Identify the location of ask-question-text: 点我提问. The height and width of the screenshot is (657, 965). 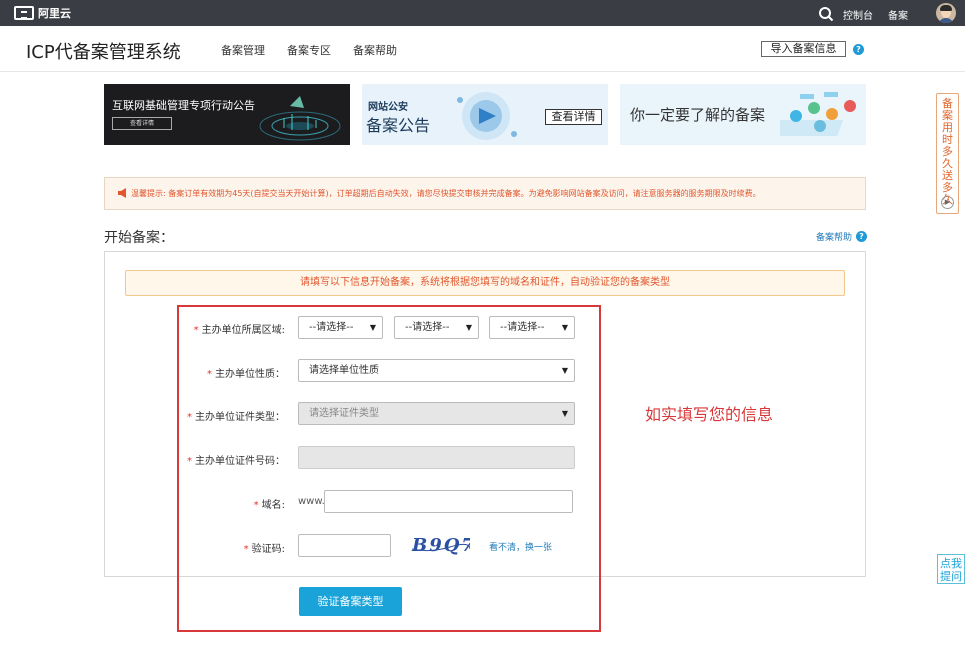
(951, 570).